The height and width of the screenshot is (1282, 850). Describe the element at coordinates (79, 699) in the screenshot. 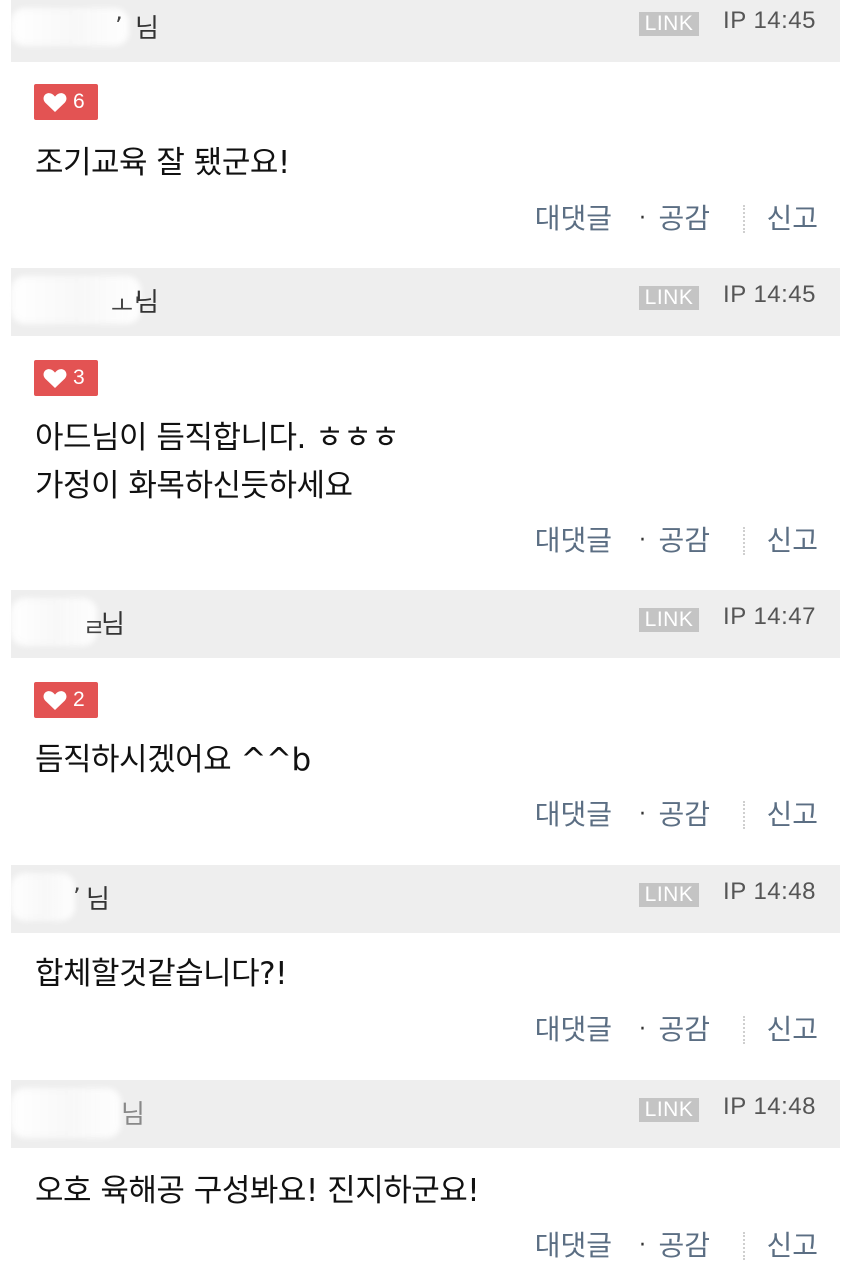

I see `like-count: 2` at that location.